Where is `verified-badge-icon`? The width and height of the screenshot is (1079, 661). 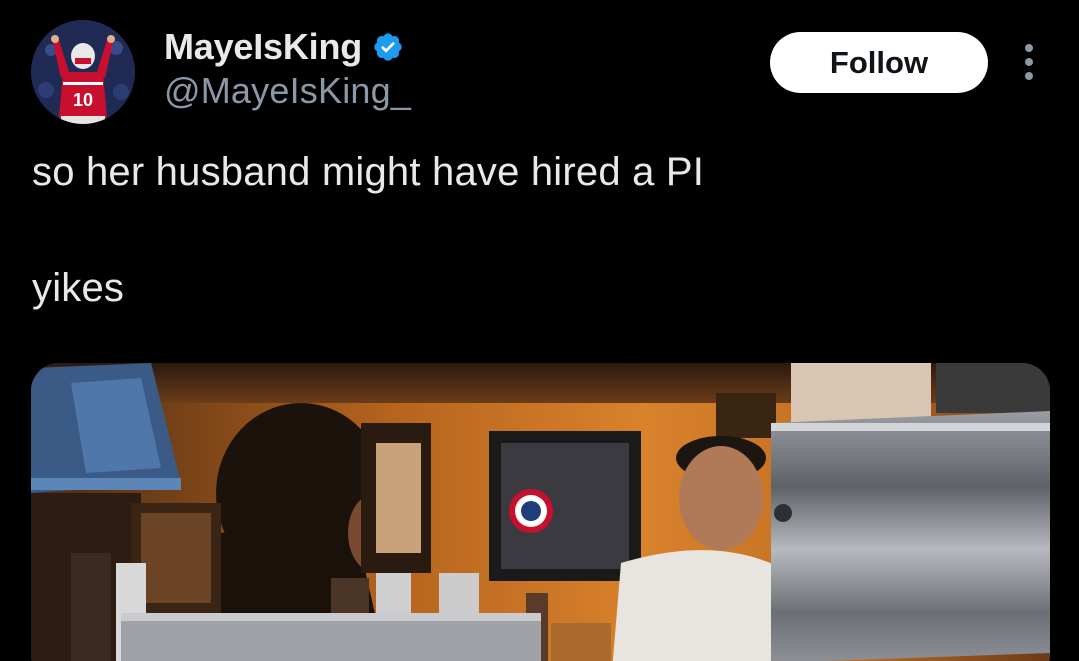
verified-badge-icon is located at coordinates (388, 47).